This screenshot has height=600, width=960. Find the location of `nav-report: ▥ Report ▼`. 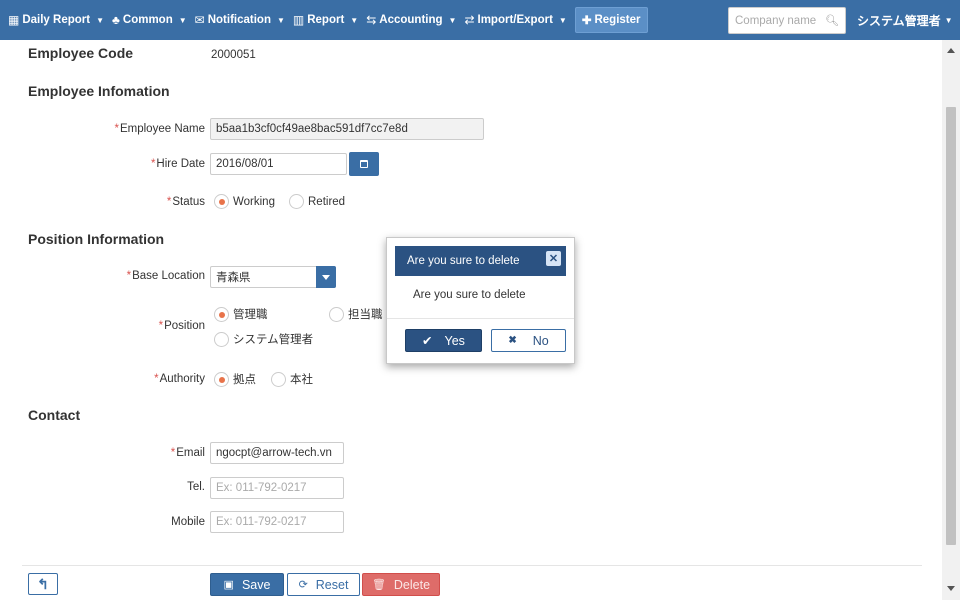

nav-report: ▥ Report ▼ is located at coordinates (325, 20).